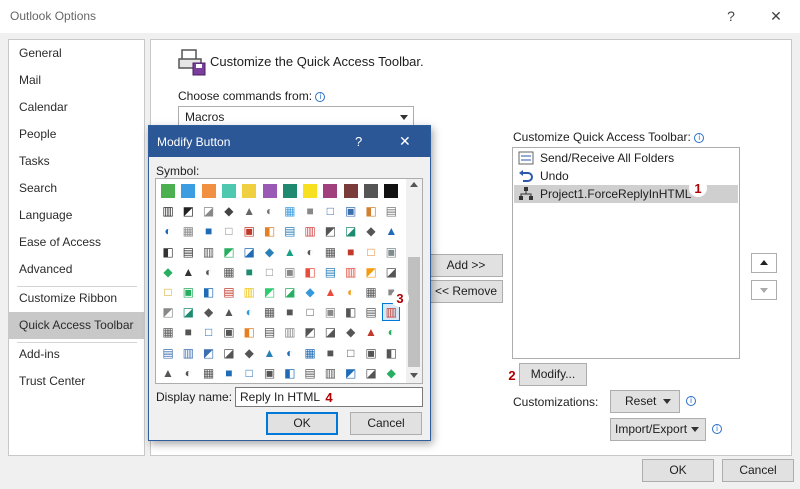 This screenshot has height=489, width=800. I want to click on nav-item-calendar: Calendar, so click(76, 107).